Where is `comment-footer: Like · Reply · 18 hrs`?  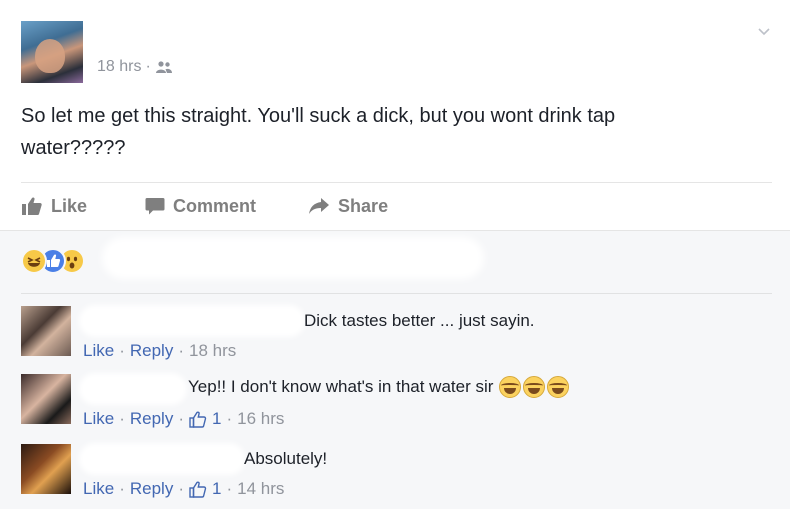 comment-footer: Like · Reply · 18 hrs is located at coordinates (159, 351).